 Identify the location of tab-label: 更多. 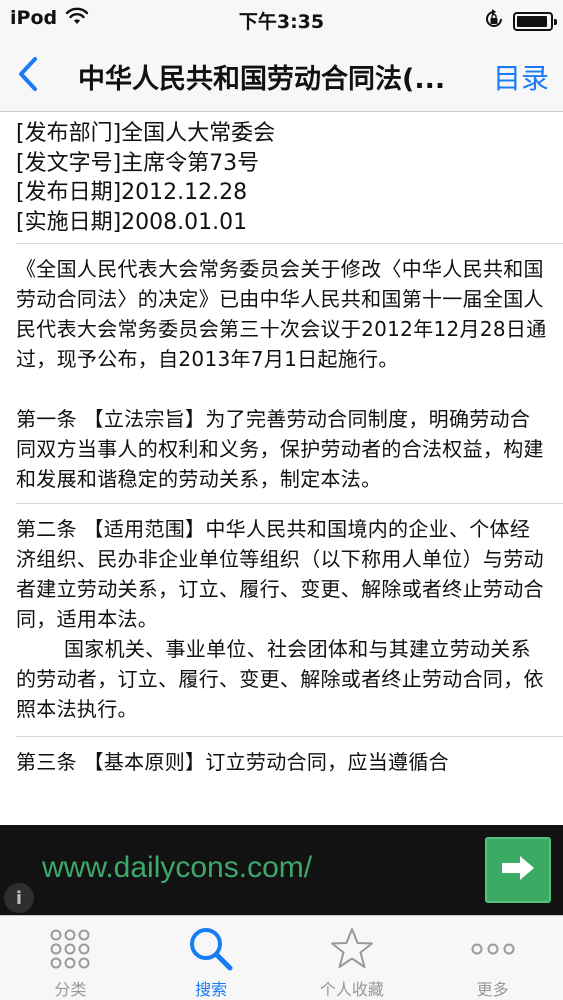
(492, 989).